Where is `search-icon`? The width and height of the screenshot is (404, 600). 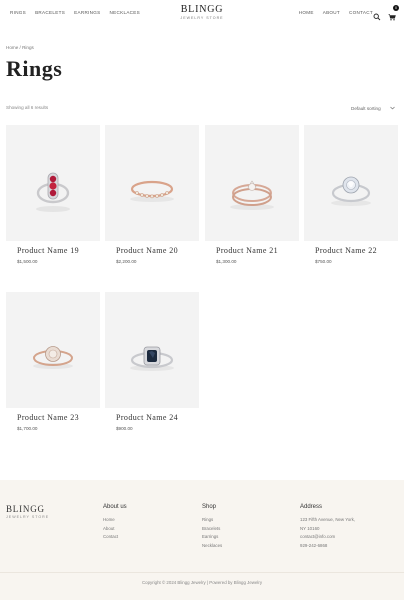 search-icon is located at coordinates (377, 14).